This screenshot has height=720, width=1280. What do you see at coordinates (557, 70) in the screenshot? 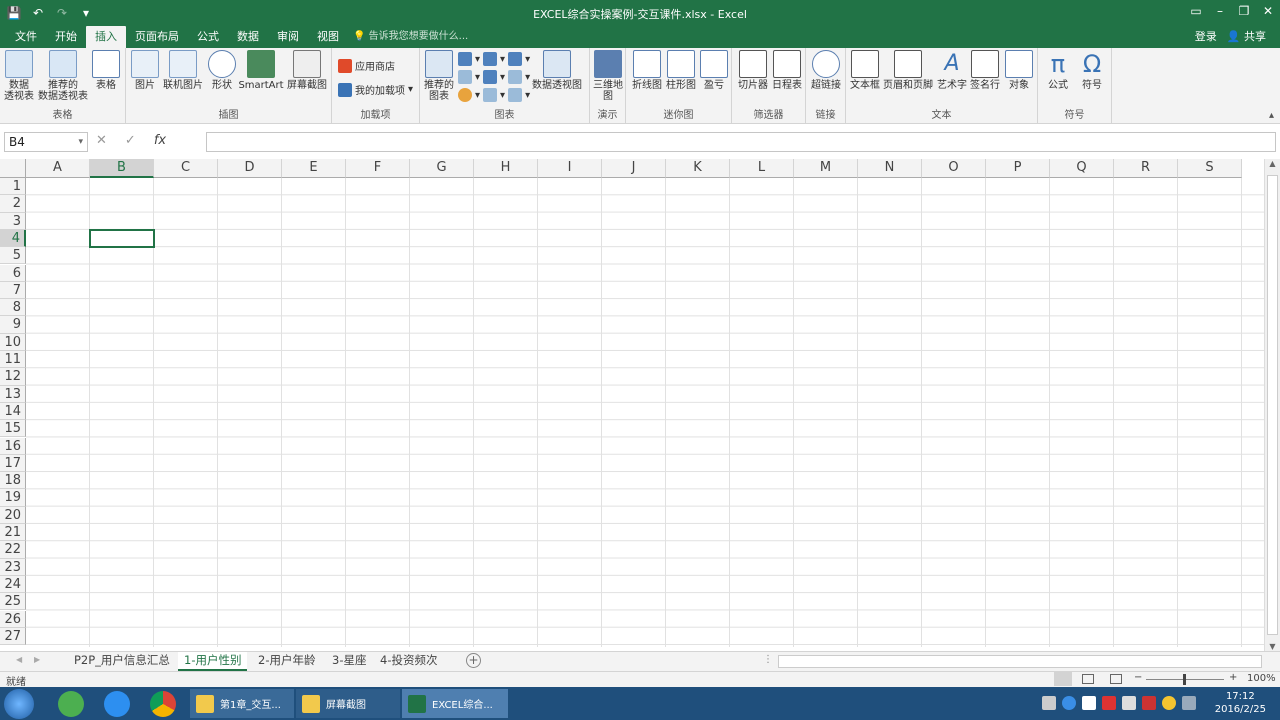
I see `pivotchart-button: 数据透视图` at bounding box center [557, 70].